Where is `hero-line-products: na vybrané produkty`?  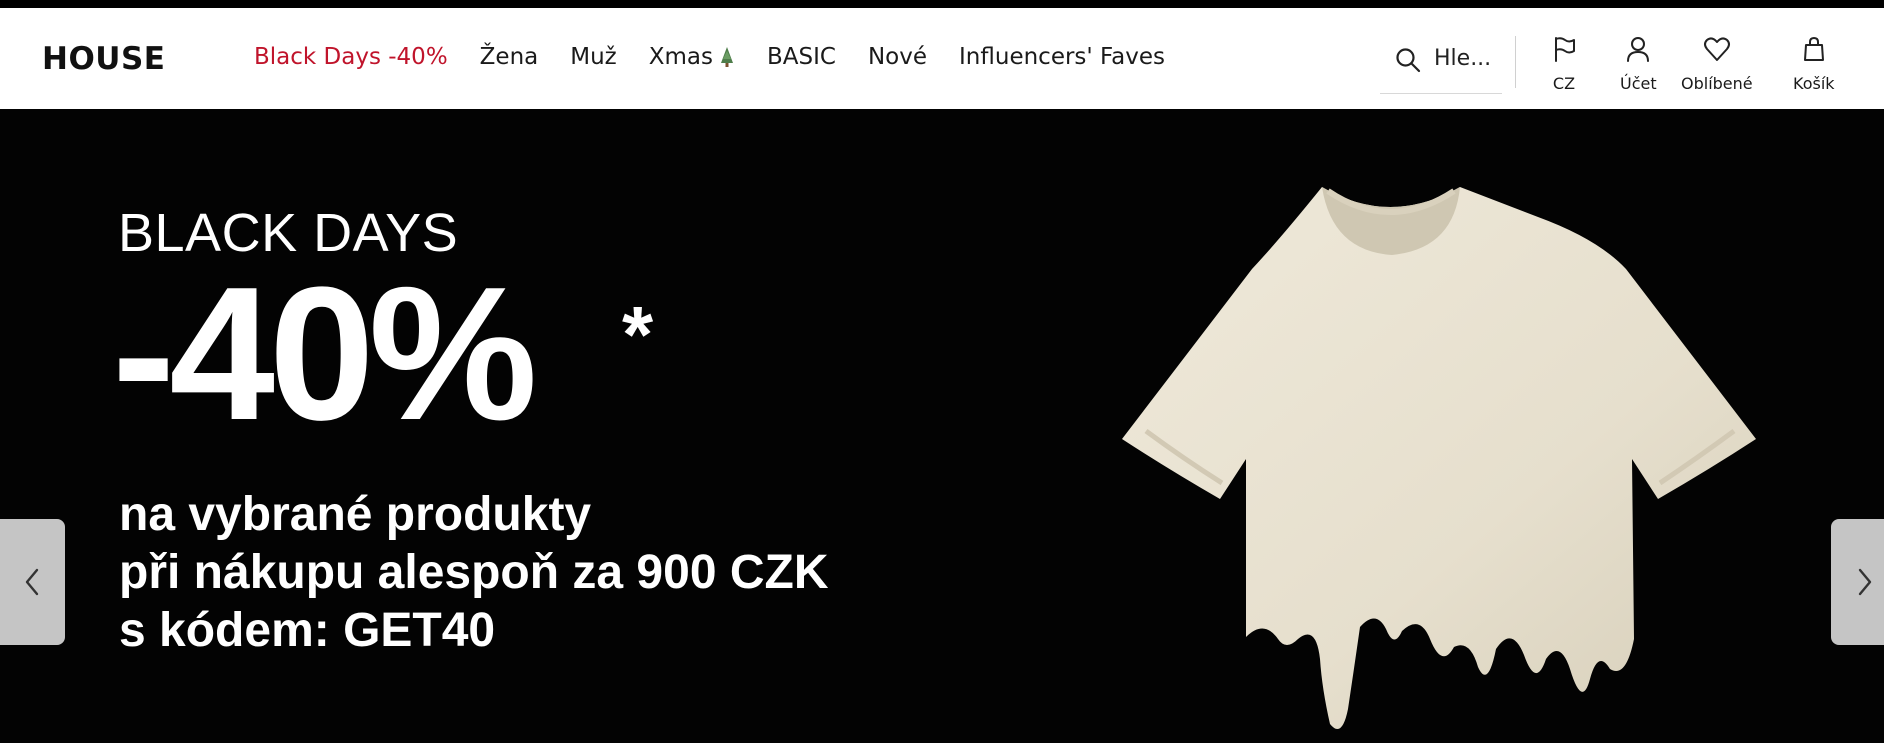 hero-line-products: na vybrané produkty is located at coordinates (355, 514).